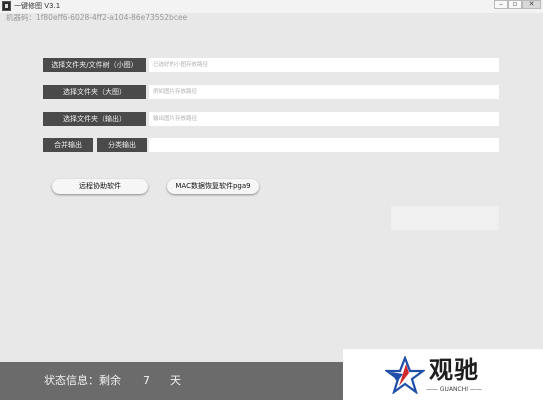  Describe the element at coordinates (213, 186) in the screenshot. I see `mac-recovery-button: MAC数据恢复软件pga9` at that location.